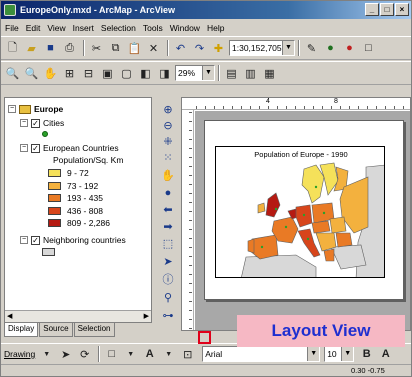 The height and width of the screenshot is (377, 412). What do you see at coordinates (54, 123) in the screenshot?
I see `layer-name: Cities` at bounding box center [54, 123].